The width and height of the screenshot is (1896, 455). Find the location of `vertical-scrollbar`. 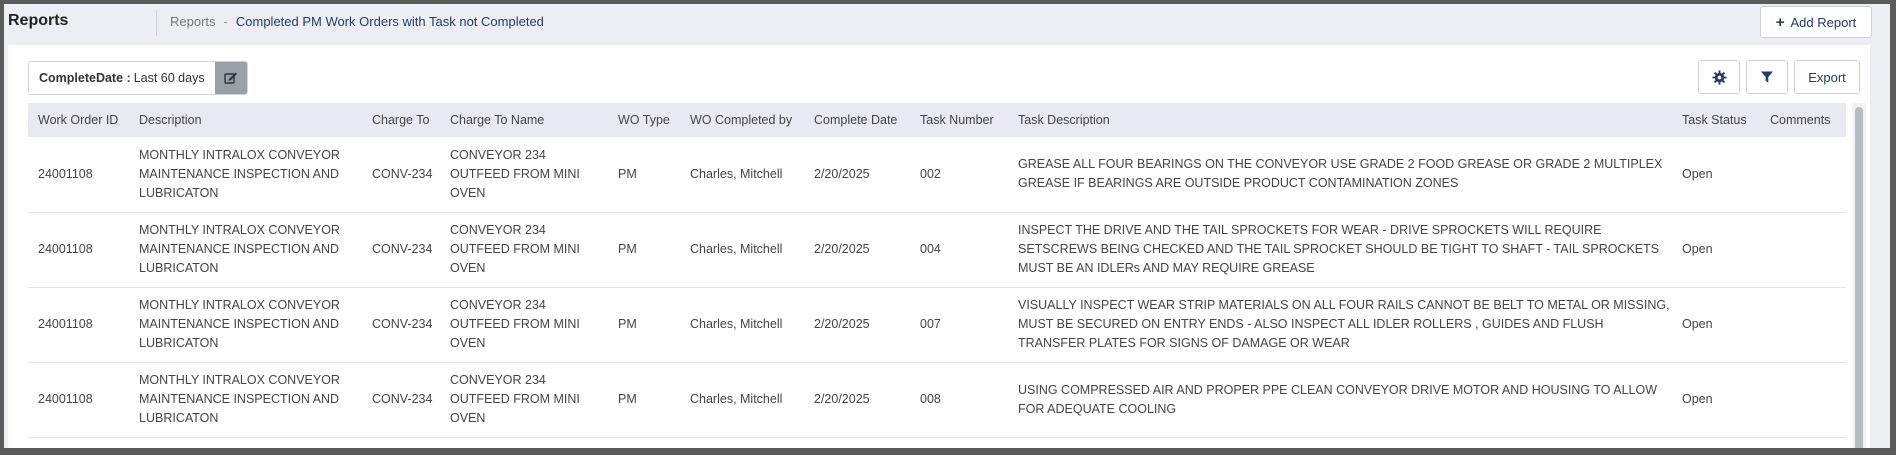

vertical-scrollbar is located at coordinates (1859, 275).